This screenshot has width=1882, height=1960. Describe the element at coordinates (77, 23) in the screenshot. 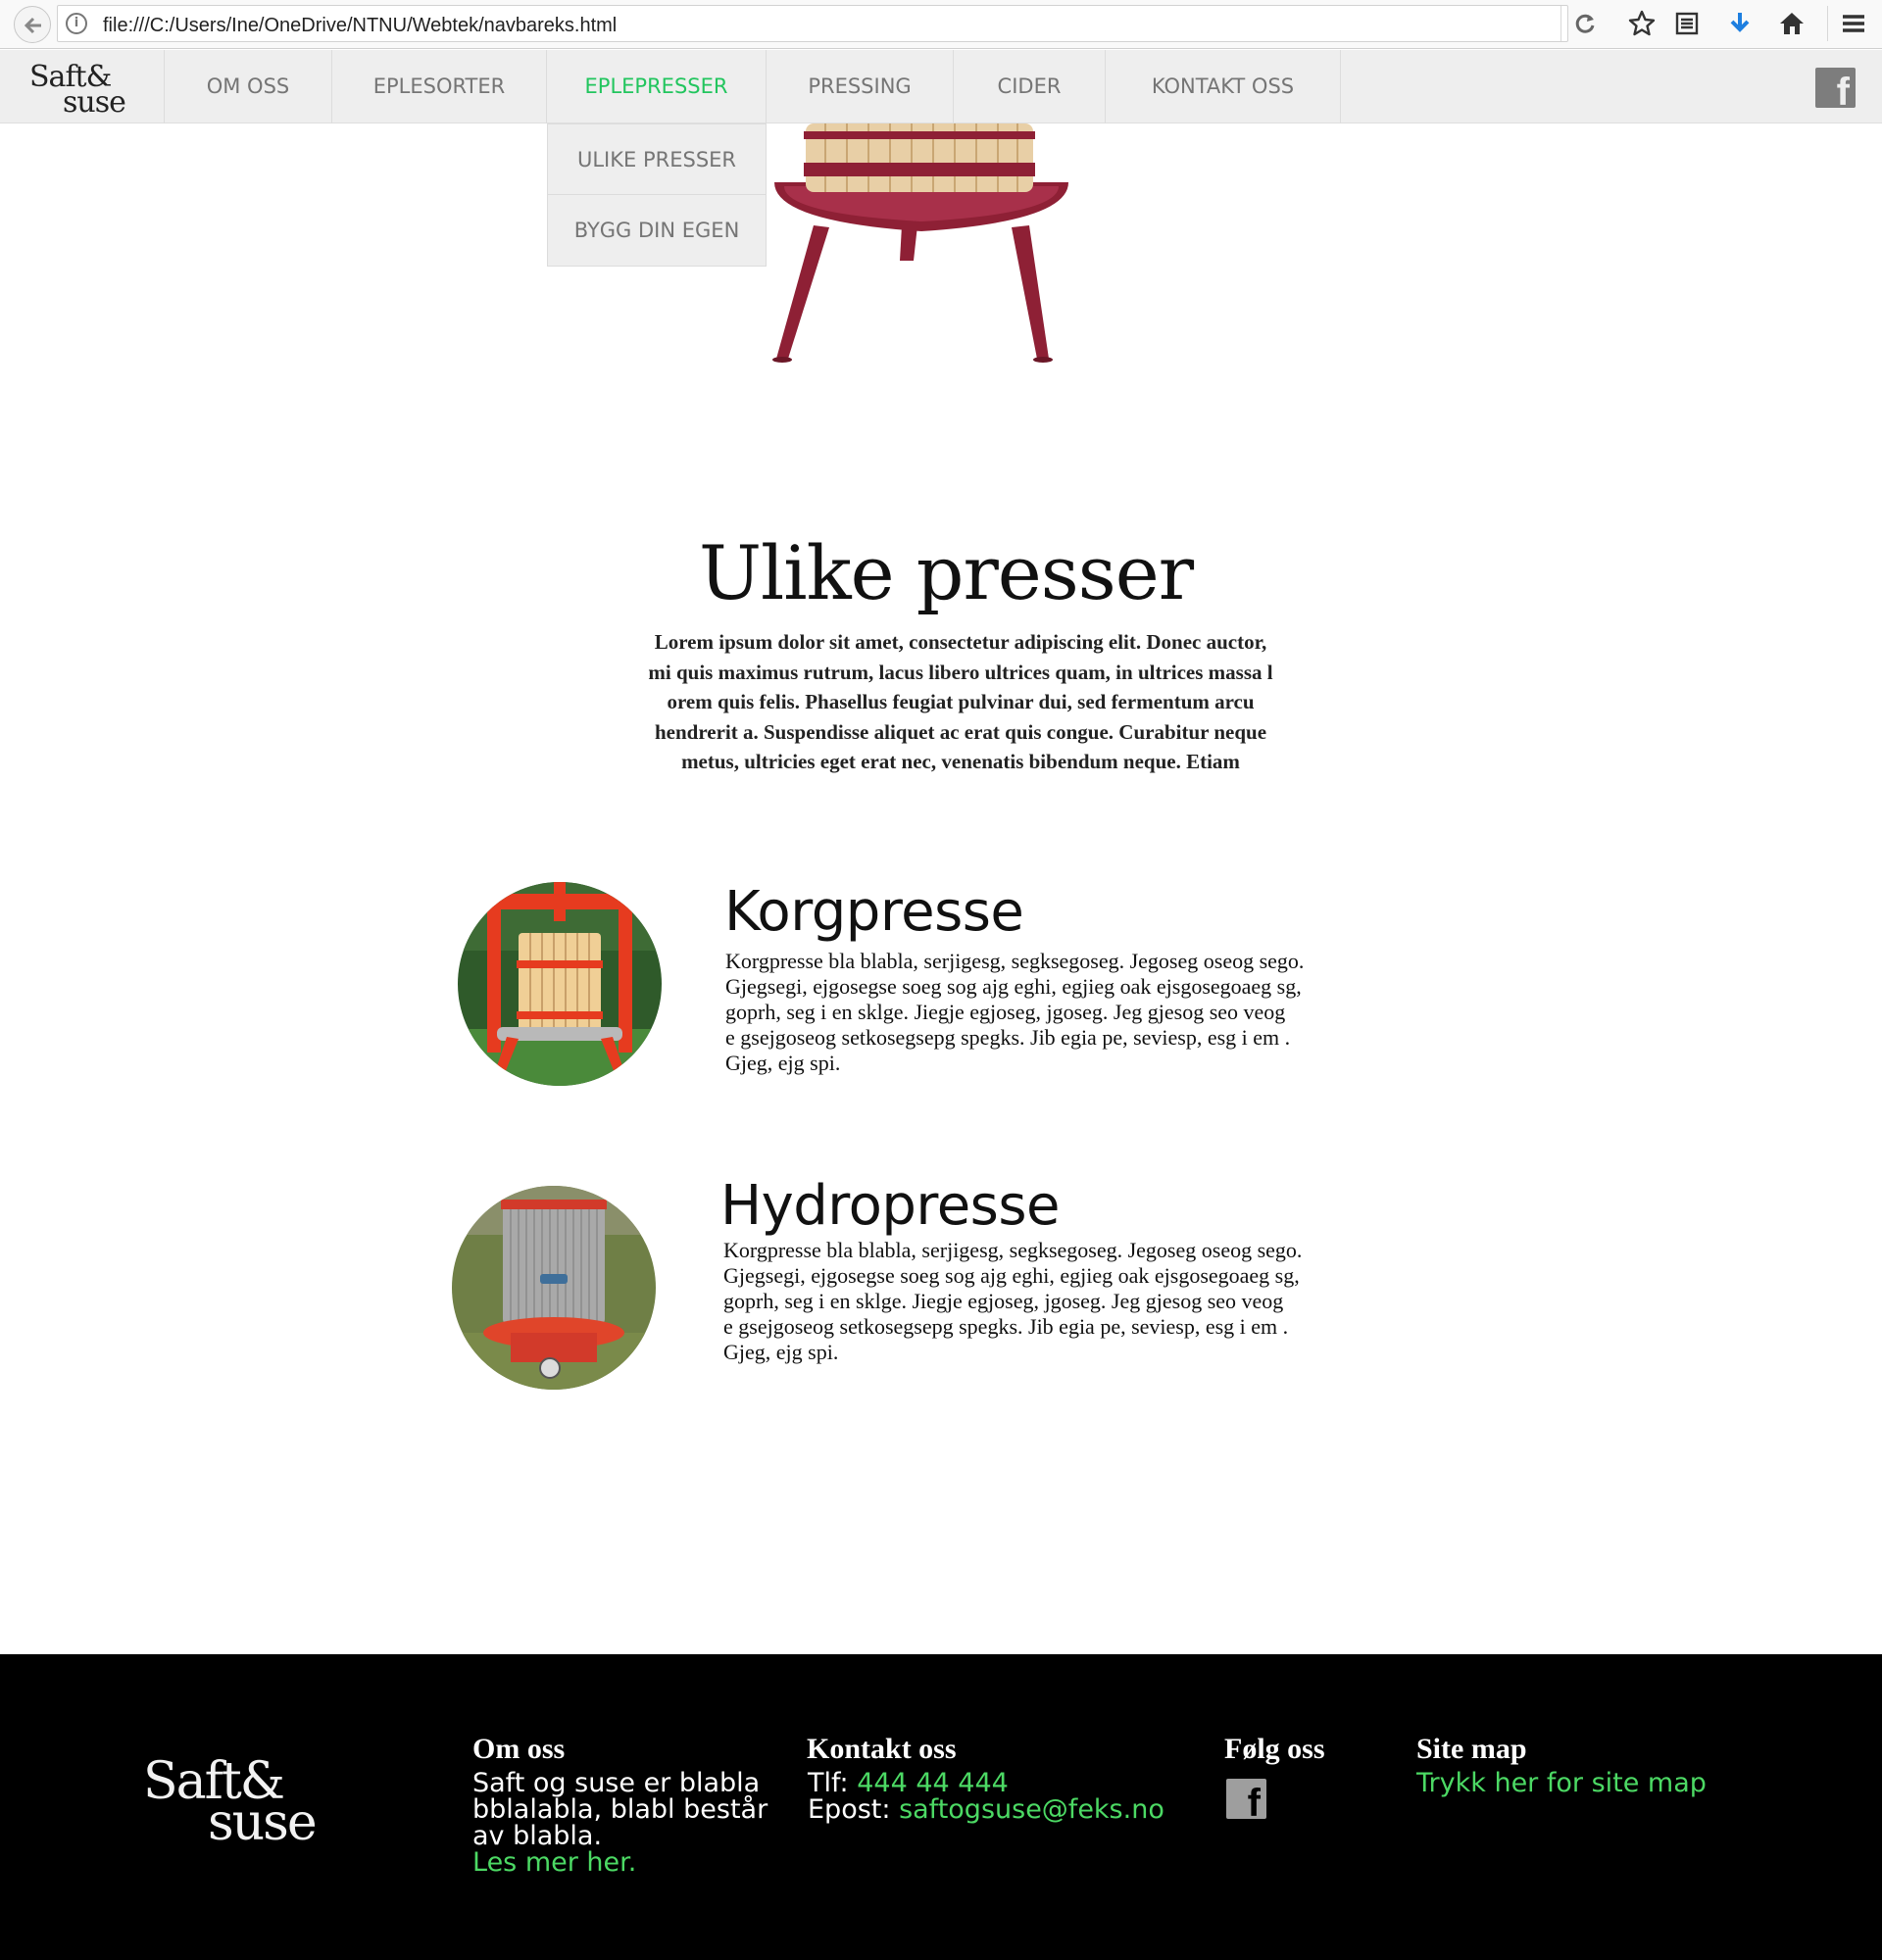

I see `info-icon: i` at that location.